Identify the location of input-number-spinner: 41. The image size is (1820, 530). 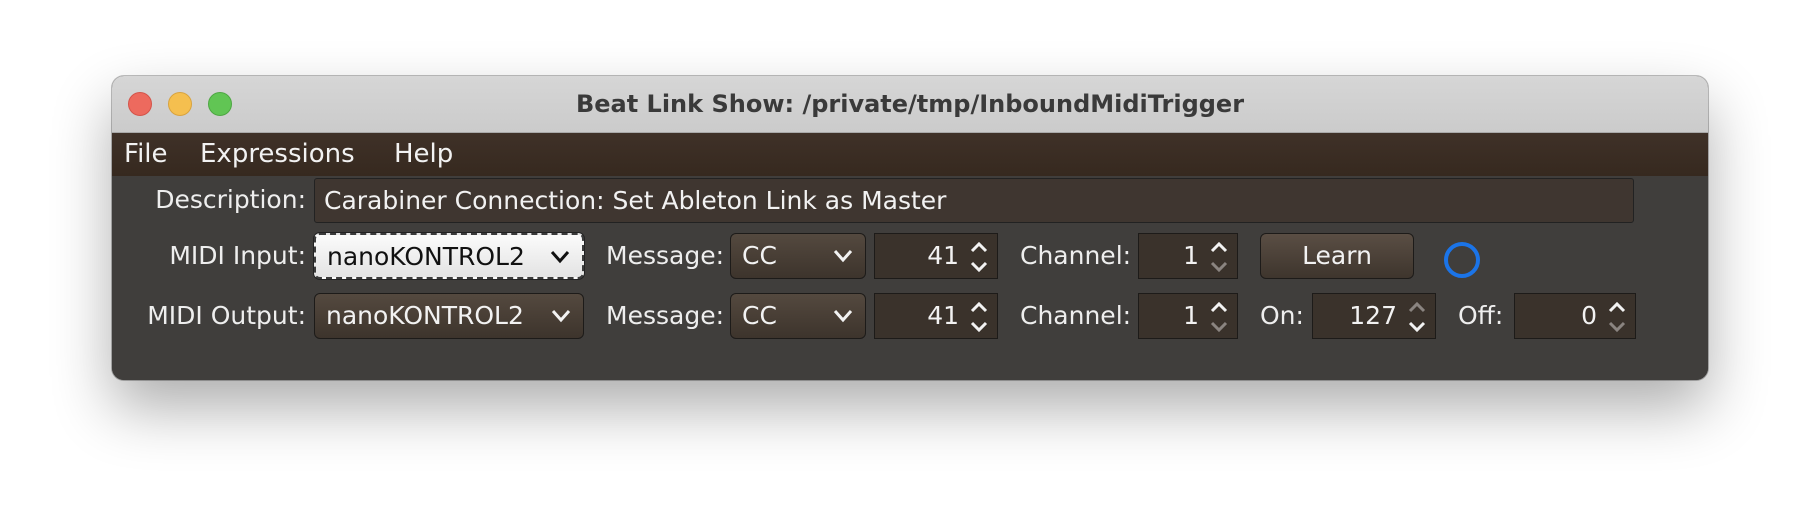
(936, 256).